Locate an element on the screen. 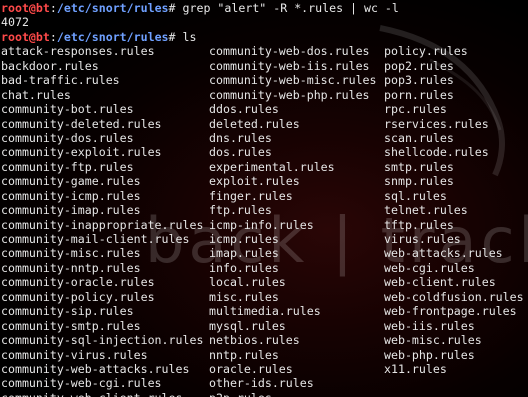  file-entry: oracle.rules is located at coordinates (251, 368).